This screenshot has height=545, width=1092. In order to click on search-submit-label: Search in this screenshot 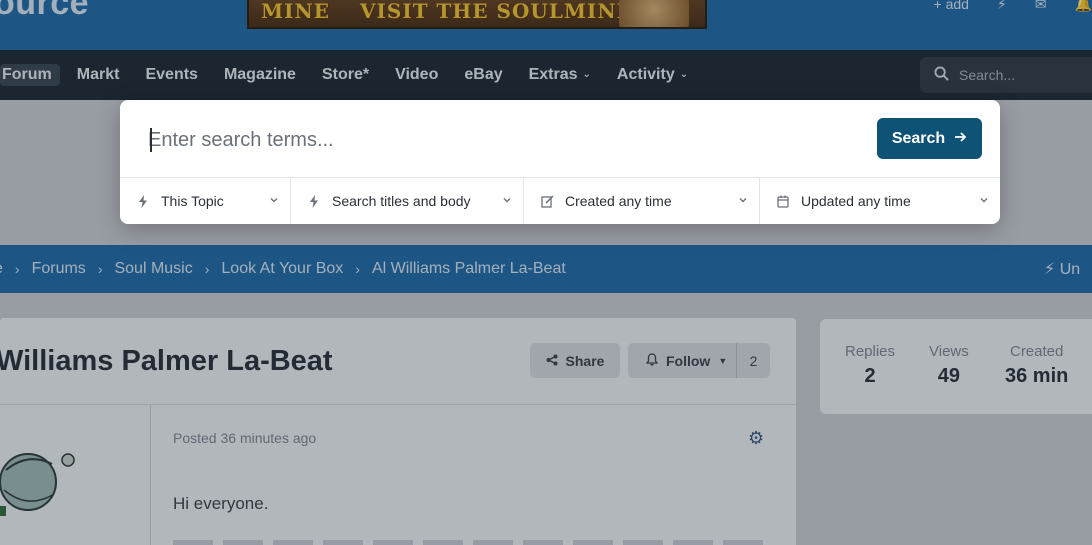, I will do `click(918, 138)`.